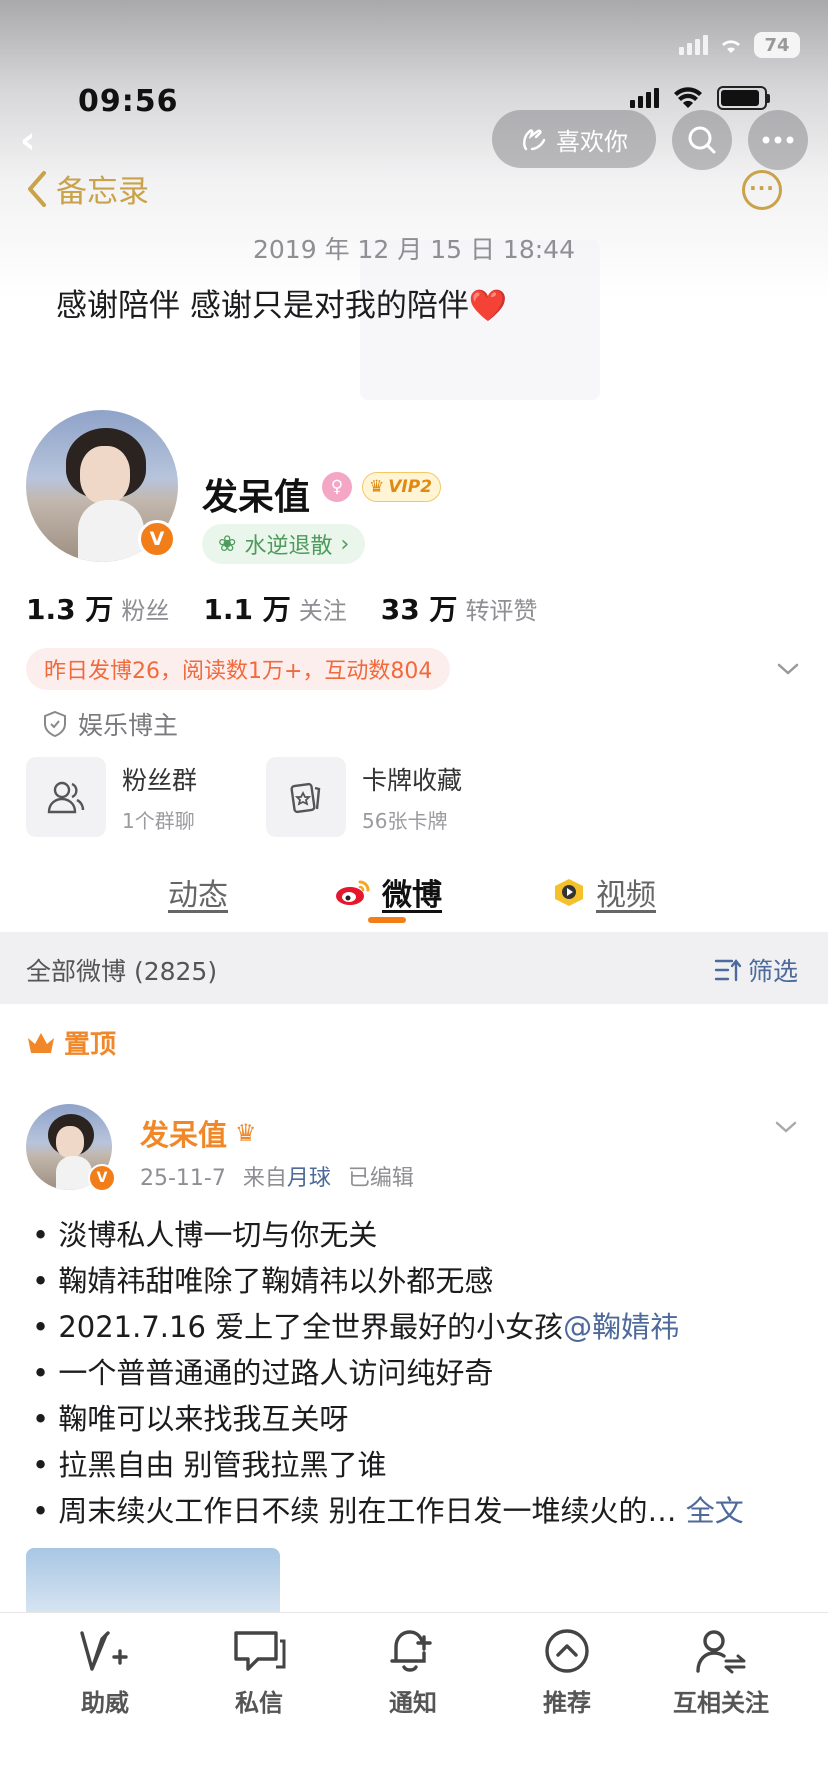 The width and height of the screenshot is (828, 1792). What do you see at coordinates (534, 140) in the screenshot?
I see `hand-heart-icon` at bounding box center [534, 140].